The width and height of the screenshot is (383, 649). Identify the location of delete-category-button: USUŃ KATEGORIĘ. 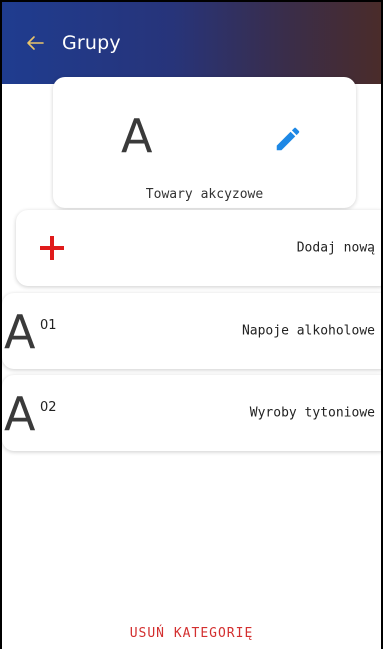
(191, 633).